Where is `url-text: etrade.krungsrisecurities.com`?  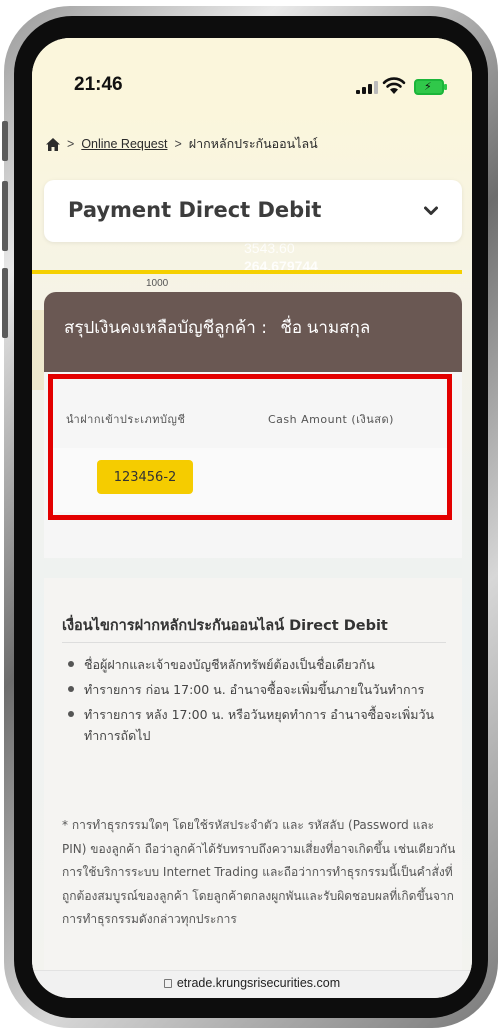 url-text: etrade.krungsrisecurities.com is located at coordinates (258, 983).